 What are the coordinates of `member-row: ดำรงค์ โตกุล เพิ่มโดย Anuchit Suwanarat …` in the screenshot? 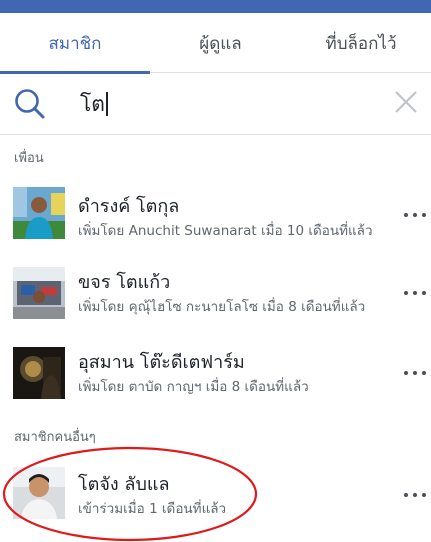 It's located at (215, 227).